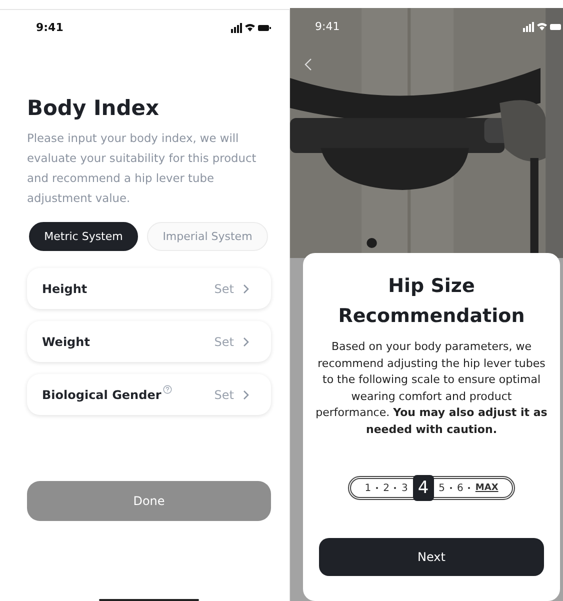  Describe the element at coordinates (386, 488) in the screenshot. I see `scale-mark: 2` at that location.